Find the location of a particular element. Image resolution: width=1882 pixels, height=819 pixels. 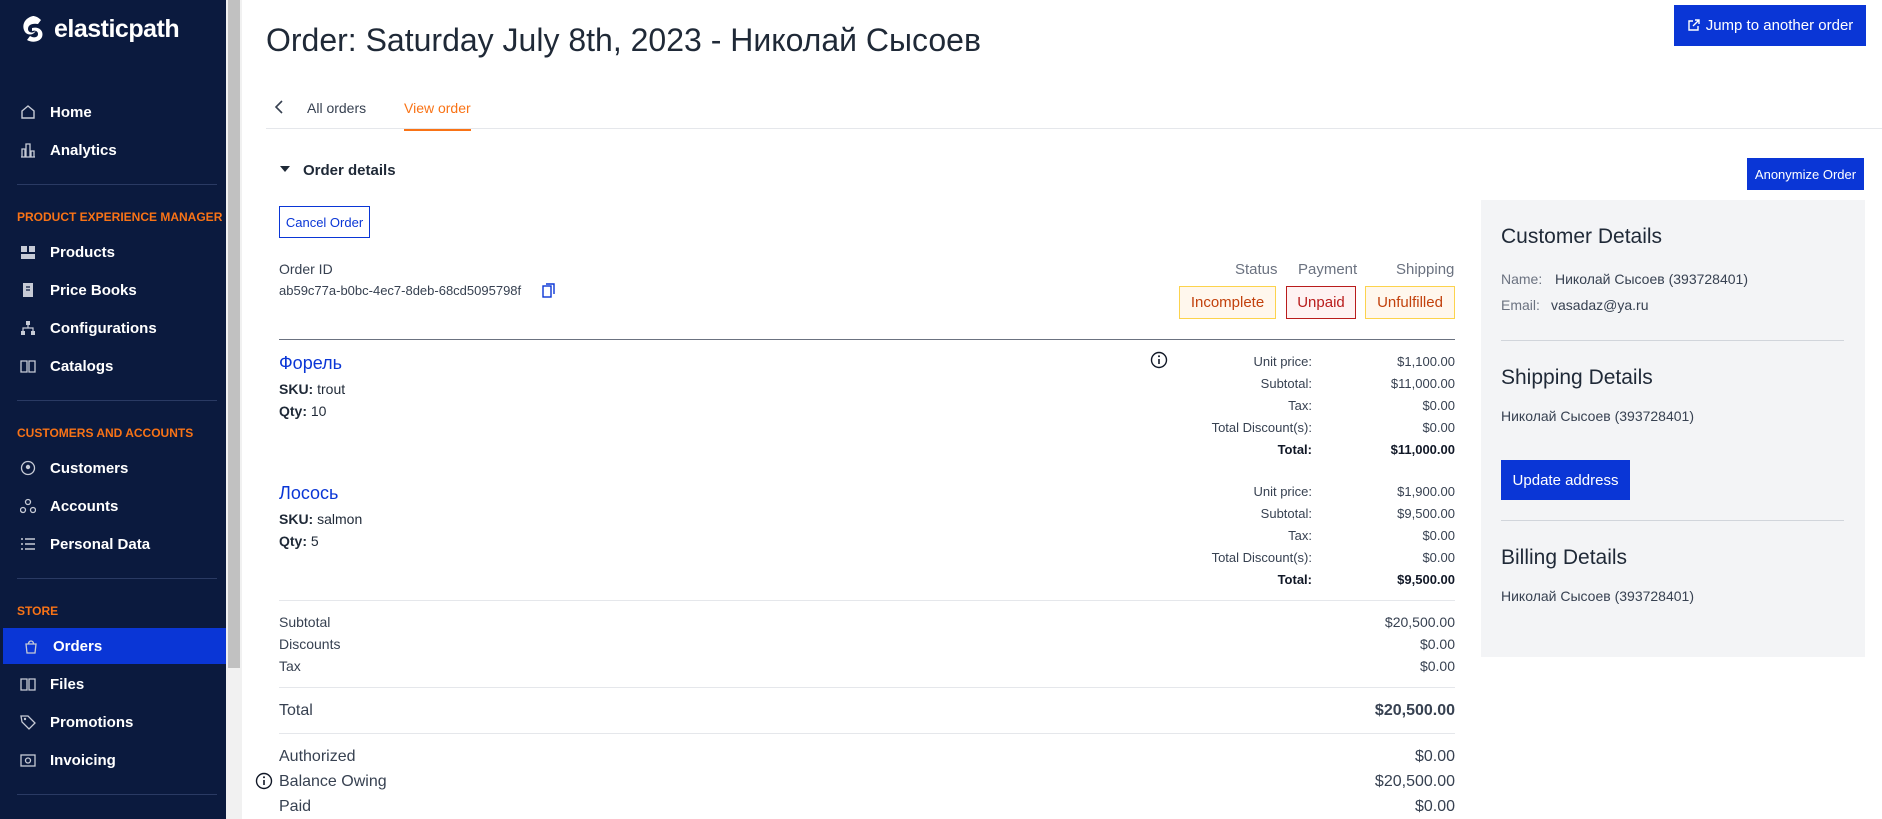

shipping-header: Shipping is located at coordinates (1425, 269).